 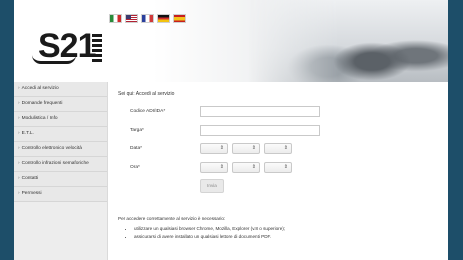 I want to click on sidebar-item-velocita: › Controllo elettronico velocità, so click(x=60, y=149).